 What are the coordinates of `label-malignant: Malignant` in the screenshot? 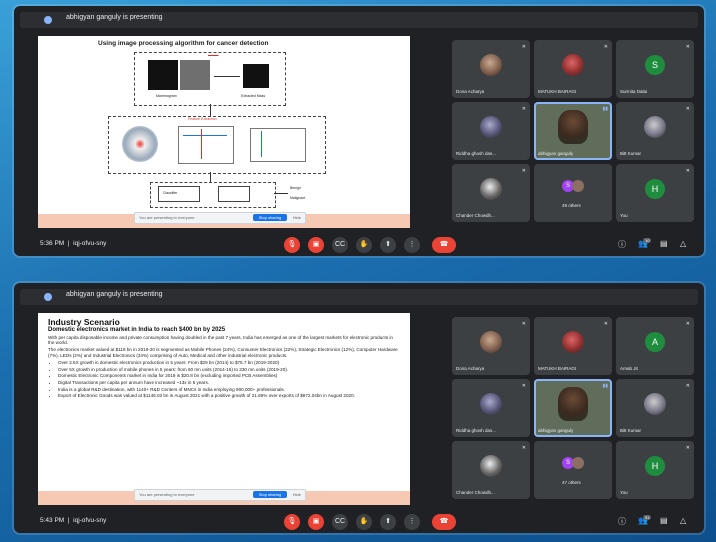 It's located at (298, 198).